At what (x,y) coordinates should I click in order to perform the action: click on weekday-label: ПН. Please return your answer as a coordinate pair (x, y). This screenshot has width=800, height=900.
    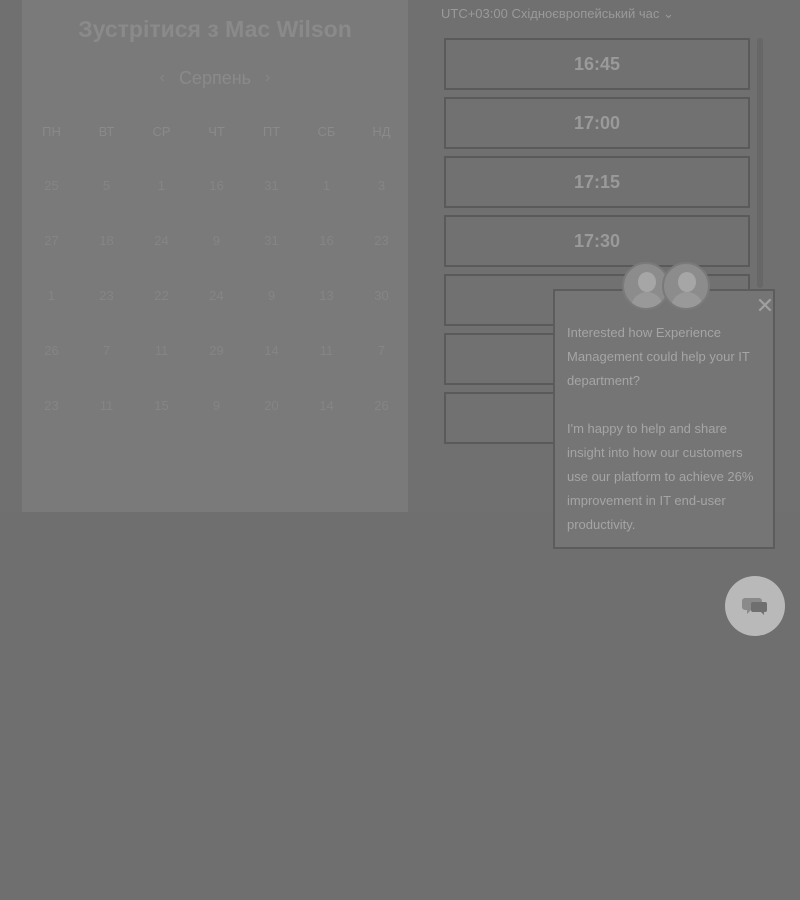
    Looking at the image, I should click on (51, 131).